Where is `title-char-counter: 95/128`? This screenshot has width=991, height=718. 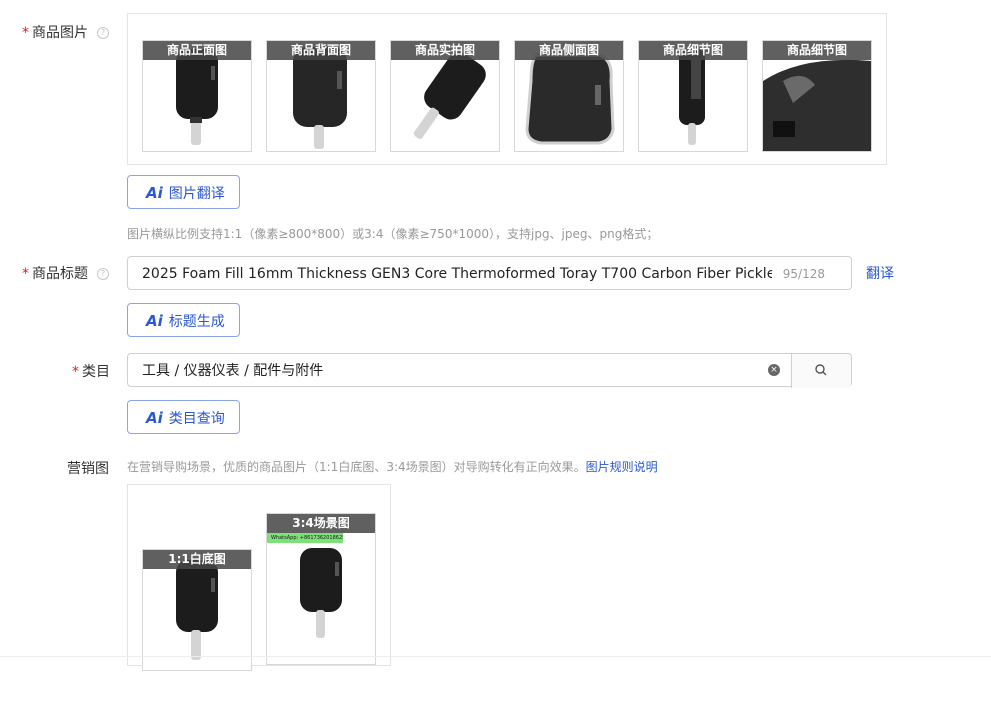
title-char-counter: 95/128 is located at coordinates (803, 274).